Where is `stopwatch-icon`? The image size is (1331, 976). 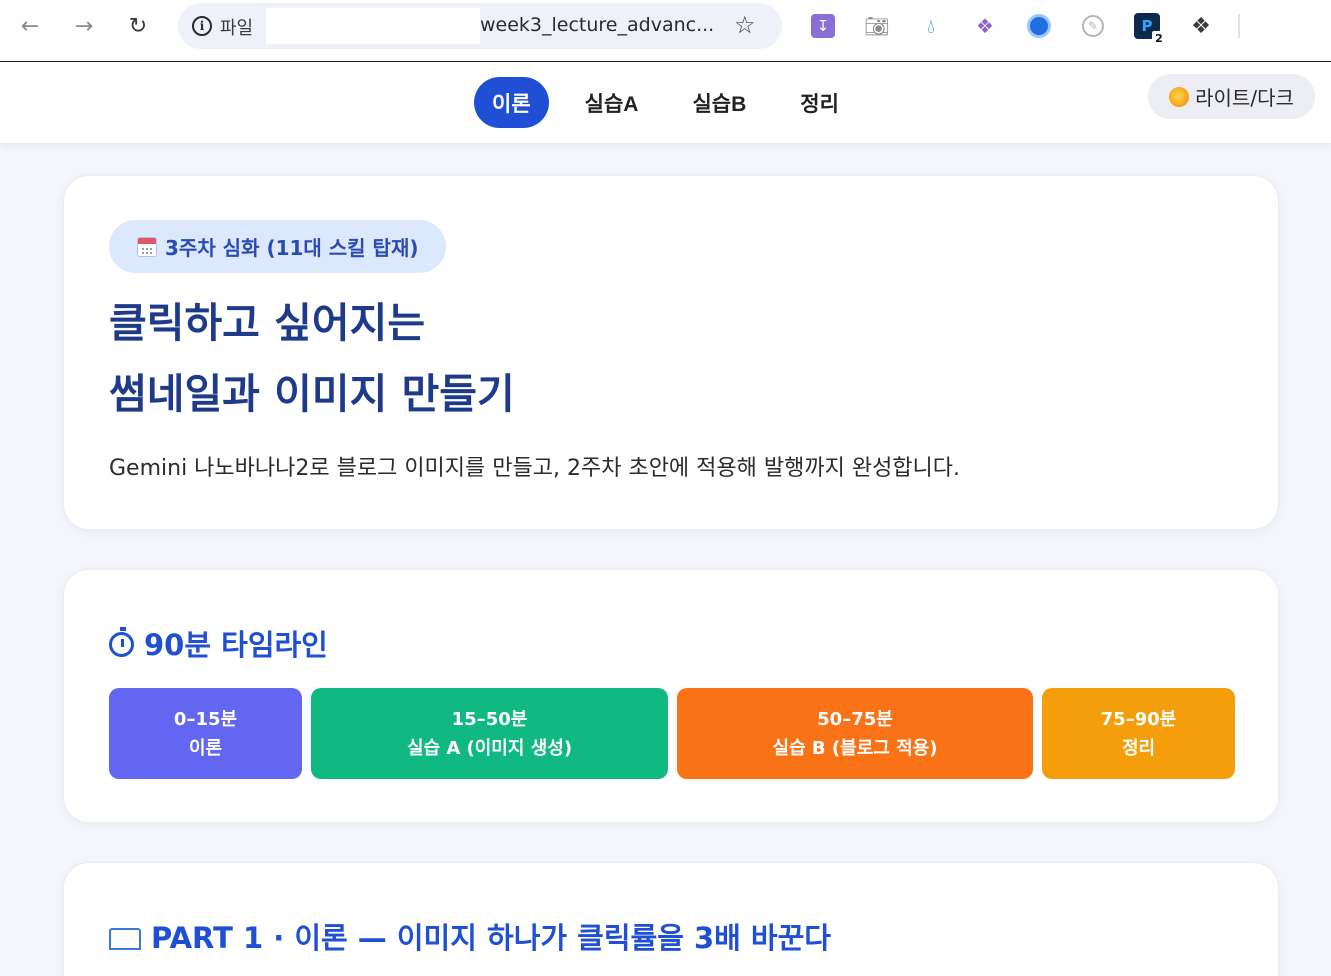 stopwatch-icon is located at coordinates (121, 642).